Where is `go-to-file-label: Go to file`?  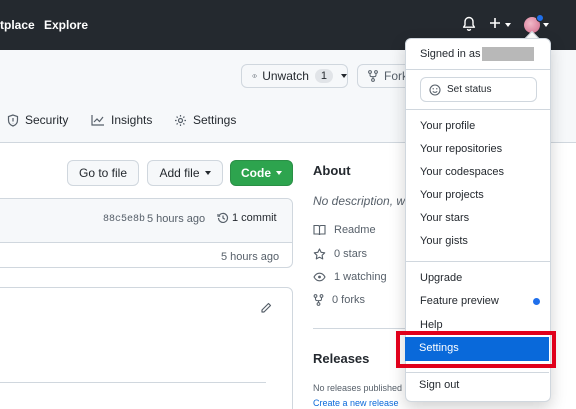
go-to-file-label: Go to file is located at coordinates (103, 173).